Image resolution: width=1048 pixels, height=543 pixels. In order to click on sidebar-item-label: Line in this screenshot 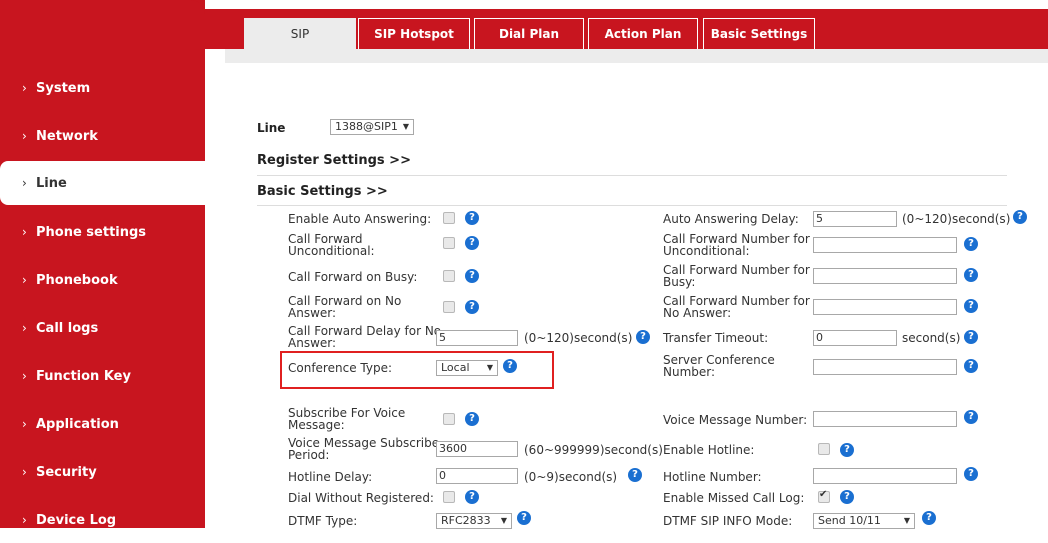, I will do `click(51, 183)`.